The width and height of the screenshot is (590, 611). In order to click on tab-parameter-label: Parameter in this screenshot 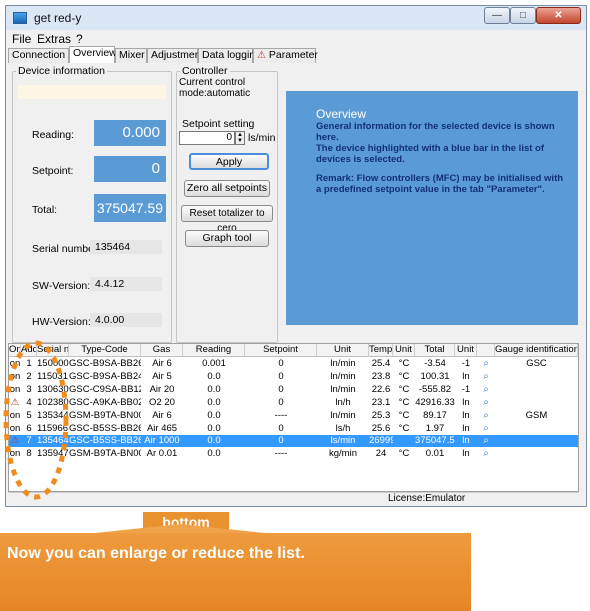, I will do `click(293, 55)`.